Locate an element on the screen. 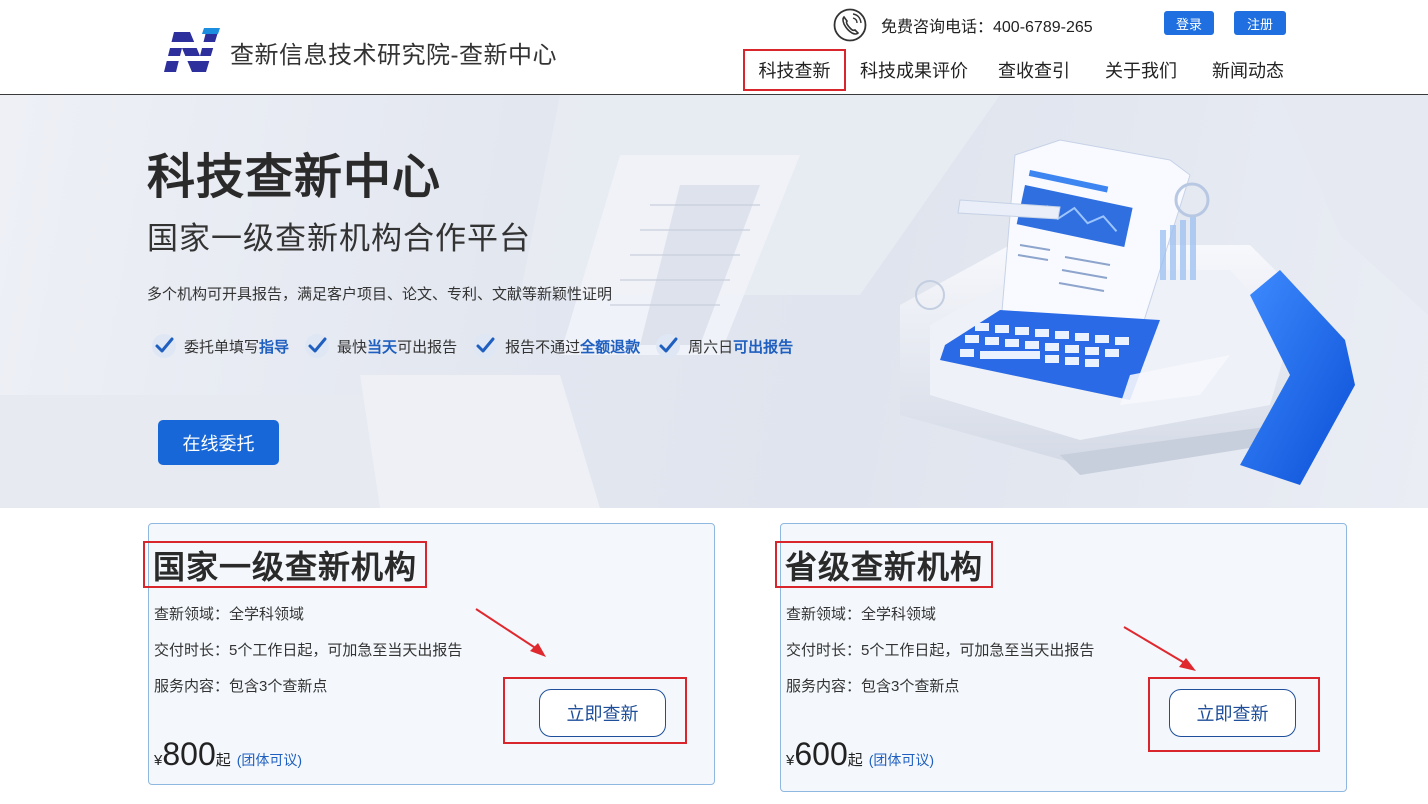 This screenshot has height=804, width=1428. feature-suffix: 可出报告 is located at coordinates (427, 347).